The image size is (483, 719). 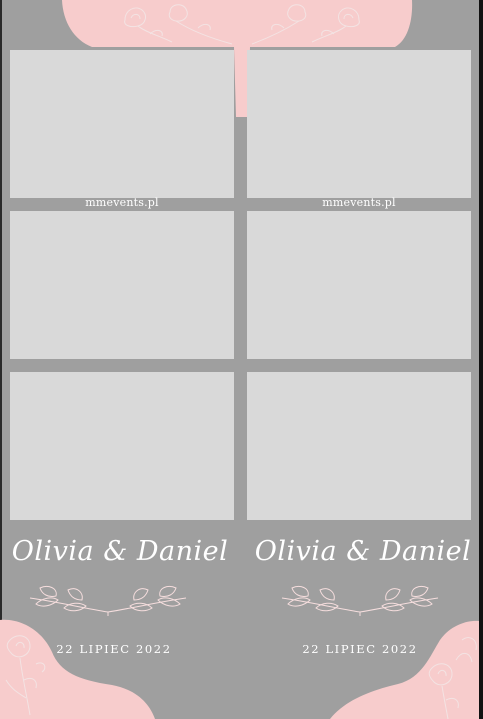 I want to click on right-edge, so click(x=481, y=359).